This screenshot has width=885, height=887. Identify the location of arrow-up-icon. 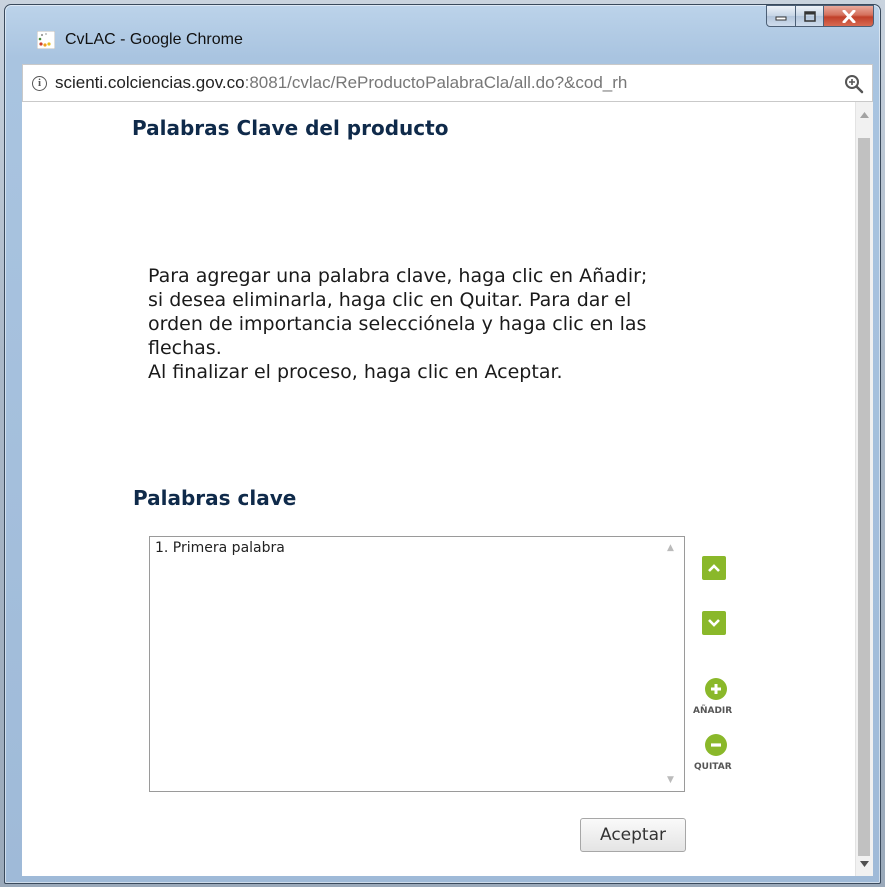
(714, 568).